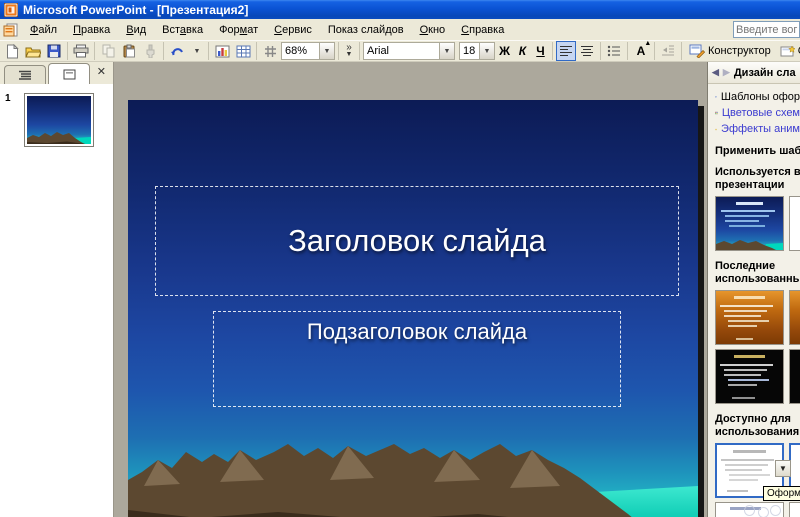  Describe the element at coordinates (522, 51) in the screenshot. I see `italic-button: К` at that location.